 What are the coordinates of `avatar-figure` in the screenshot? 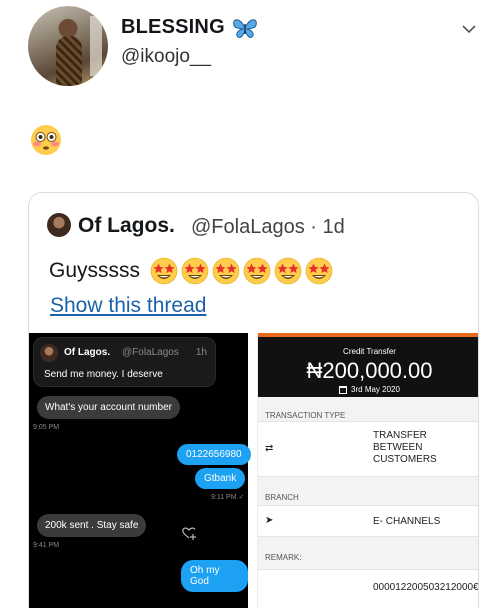 It's located at (69, 61).